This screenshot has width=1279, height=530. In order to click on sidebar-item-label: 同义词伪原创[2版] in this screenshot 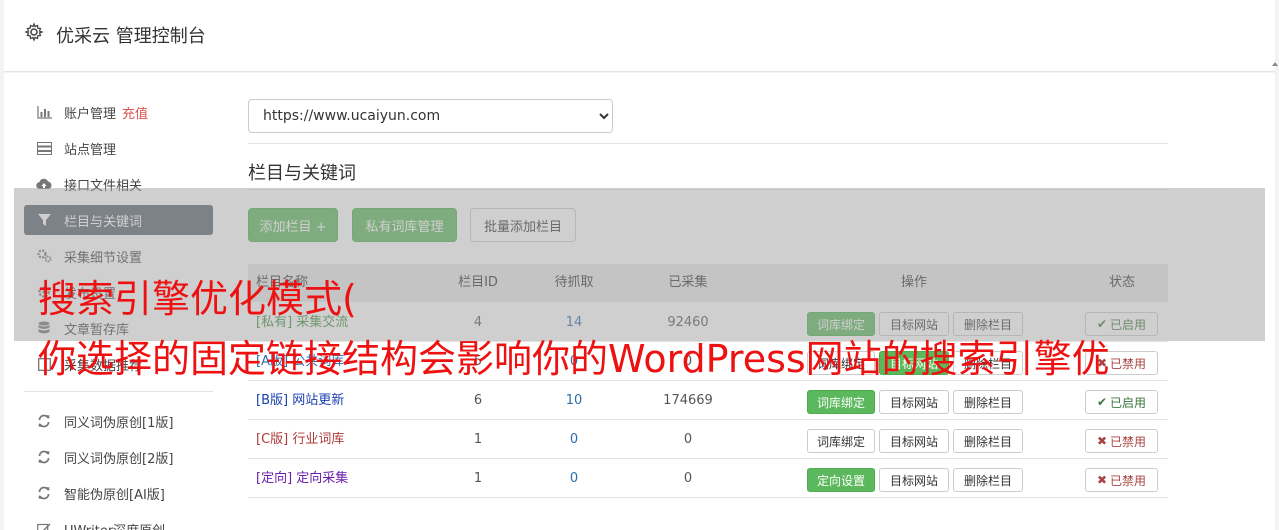, I will do `click(119, 459)`.